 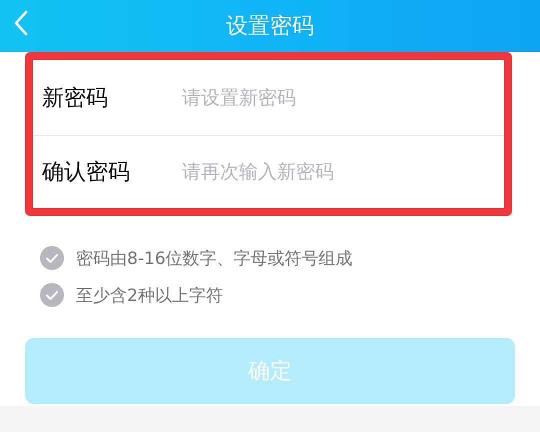 What do you see at coordinates (270, 27) in the screenshot?
I see `page-title: 设置密码` at bounding box center [270, 27].